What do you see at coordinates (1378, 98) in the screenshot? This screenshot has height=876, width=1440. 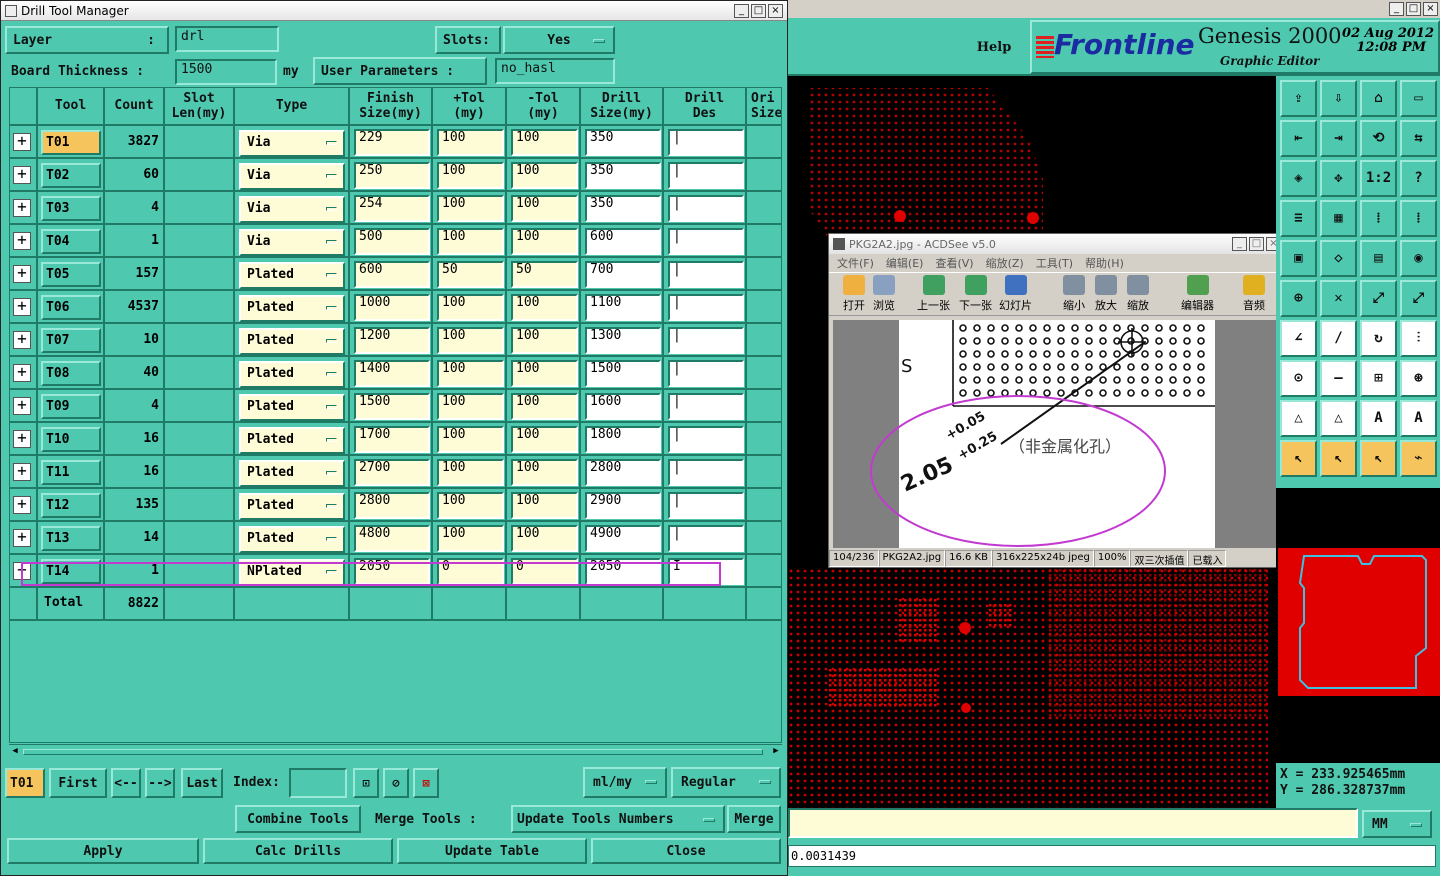 I see `home-icon: ⌂` at bounding box center [1378, 98].